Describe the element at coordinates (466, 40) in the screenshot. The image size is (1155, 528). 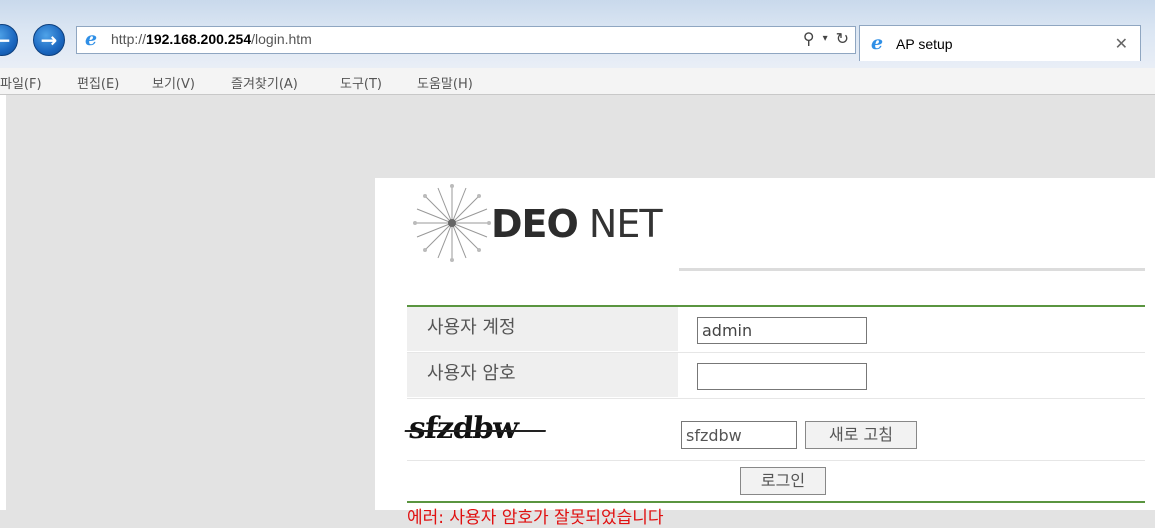
I see `address-bar: e http://192.168.200.254/login.htm ⚲ ▾ ↻` at that location.